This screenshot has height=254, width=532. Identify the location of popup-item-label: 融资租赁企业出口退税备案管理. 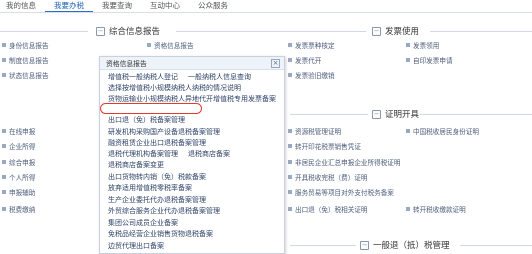
(157, 143).